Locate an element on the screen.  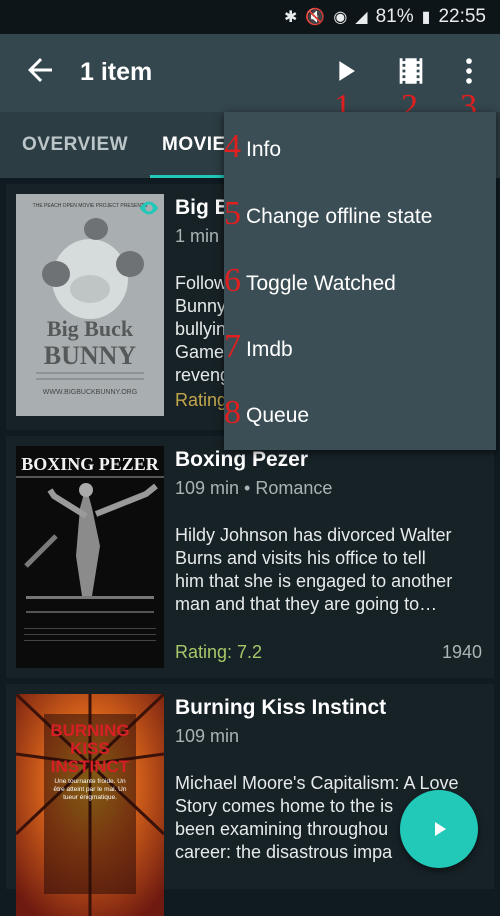
description-line: him that she is engaged to another is located at coordinates (314, 581).